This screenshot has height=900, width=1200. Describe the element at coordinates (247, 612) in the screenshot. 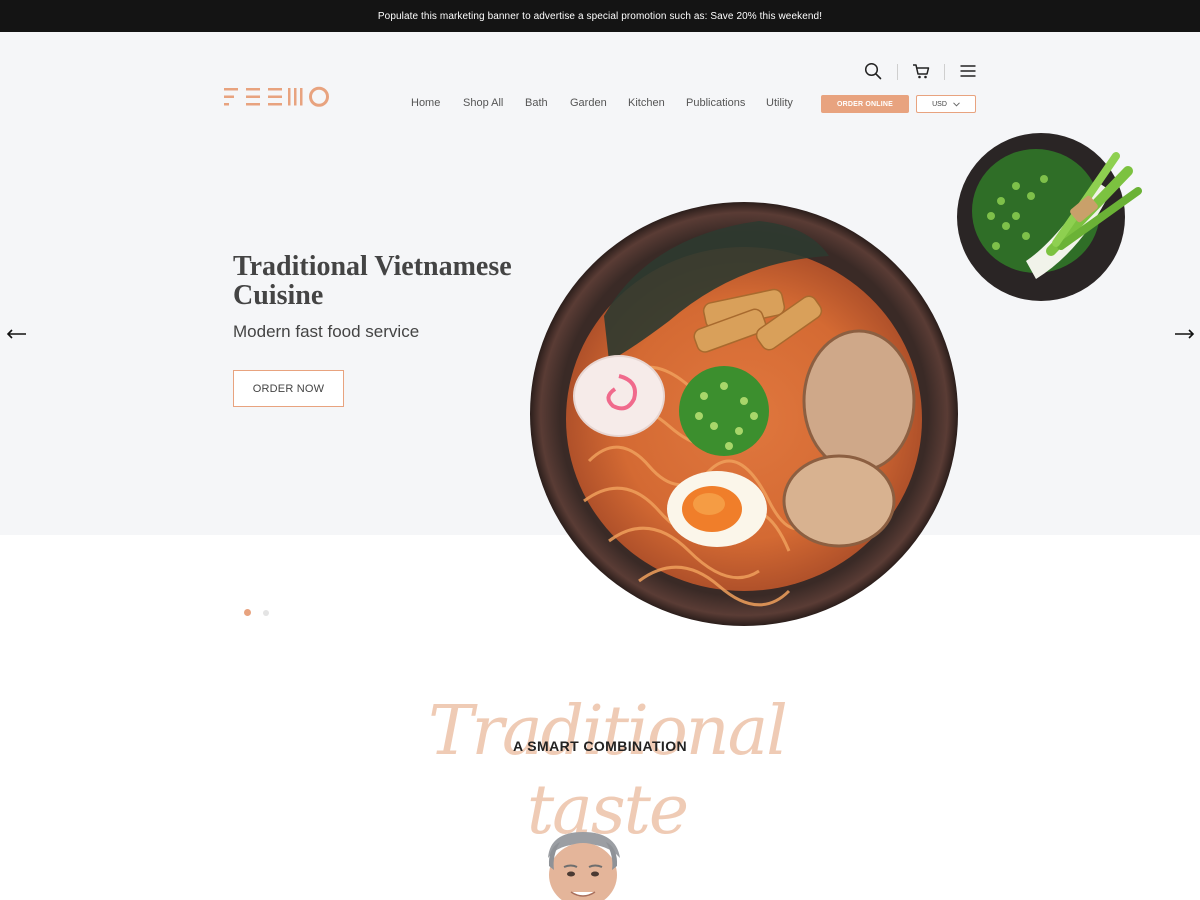

I see `slide-dot-active` at that location.